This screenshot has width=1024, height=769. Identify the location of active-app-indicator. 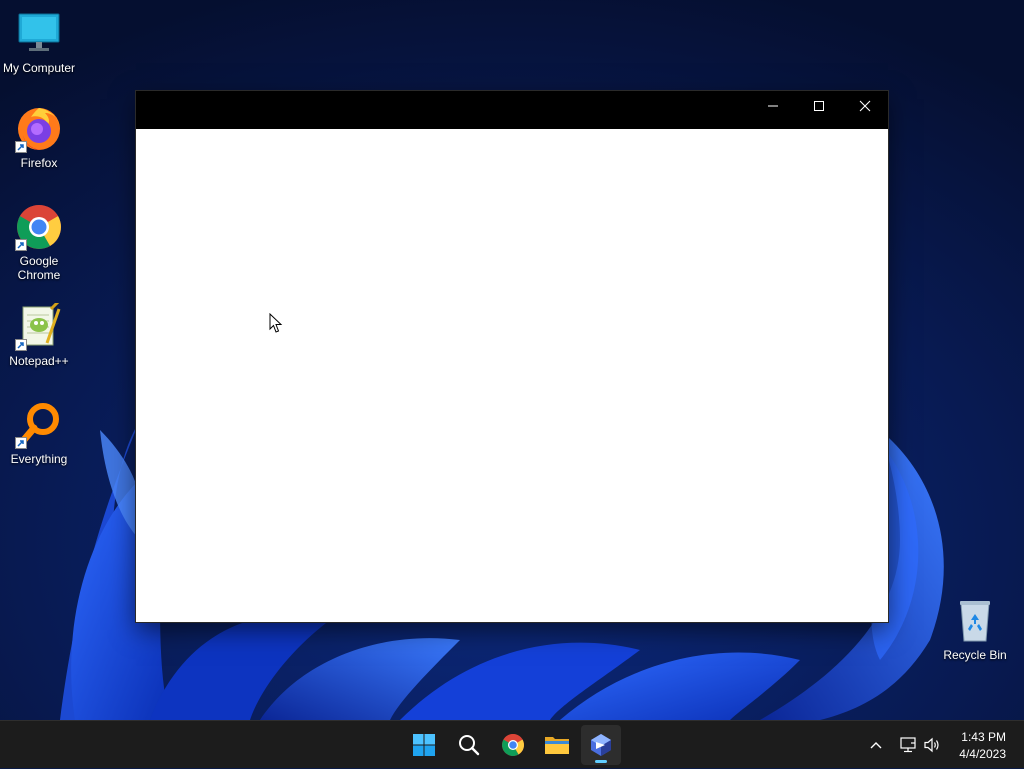
(601, 761).